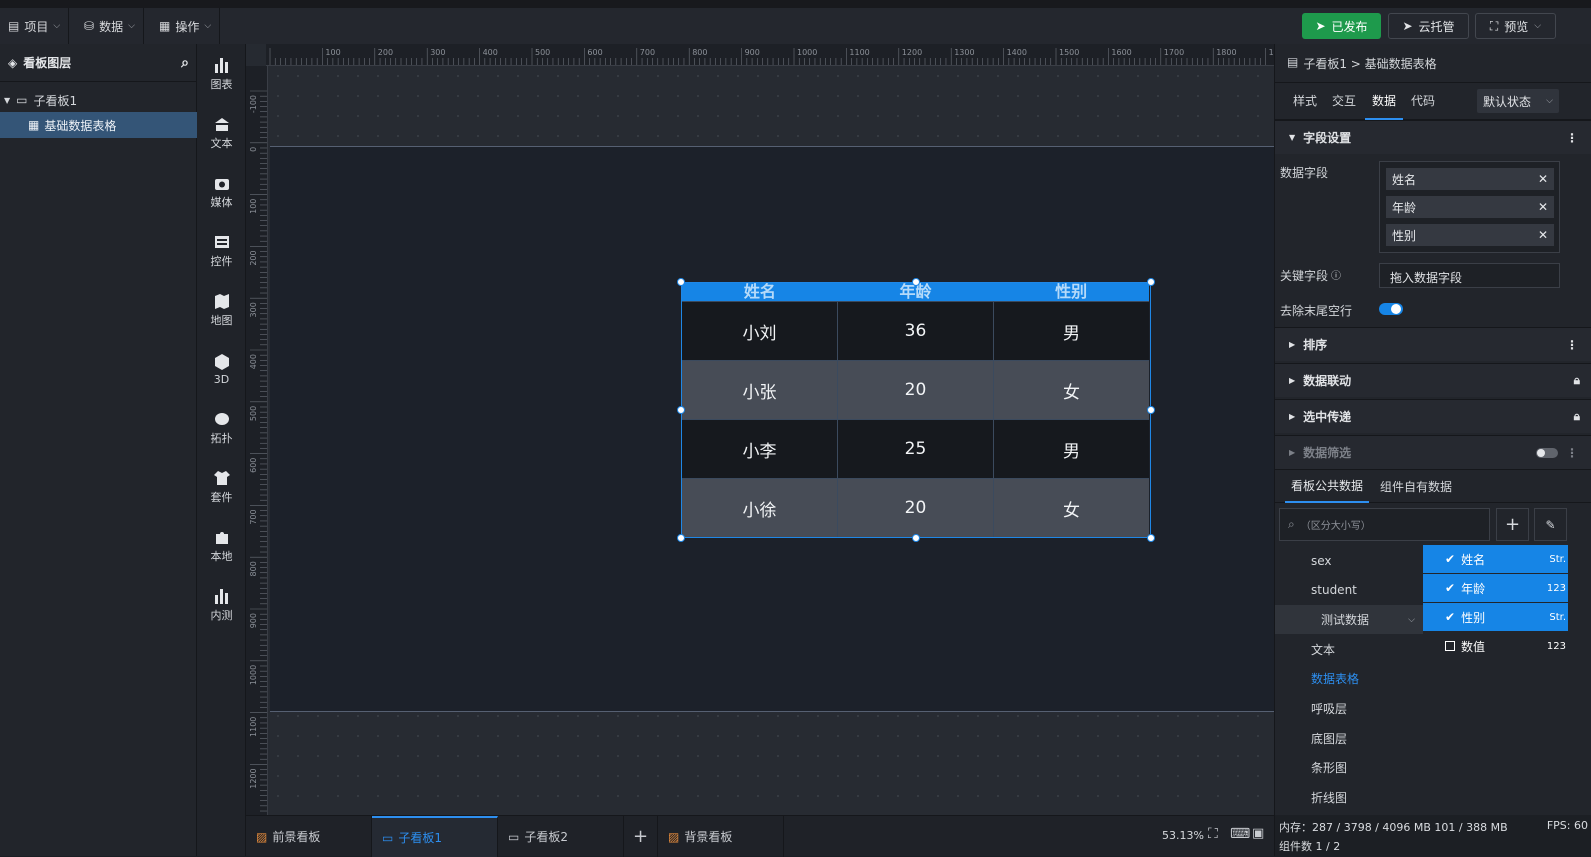 This screenshot has width=1591, height=857. I want to click on memory-status: 内存：287 / 3798 / 4096 MB 101 / 388 MB, so click(1393, 827).